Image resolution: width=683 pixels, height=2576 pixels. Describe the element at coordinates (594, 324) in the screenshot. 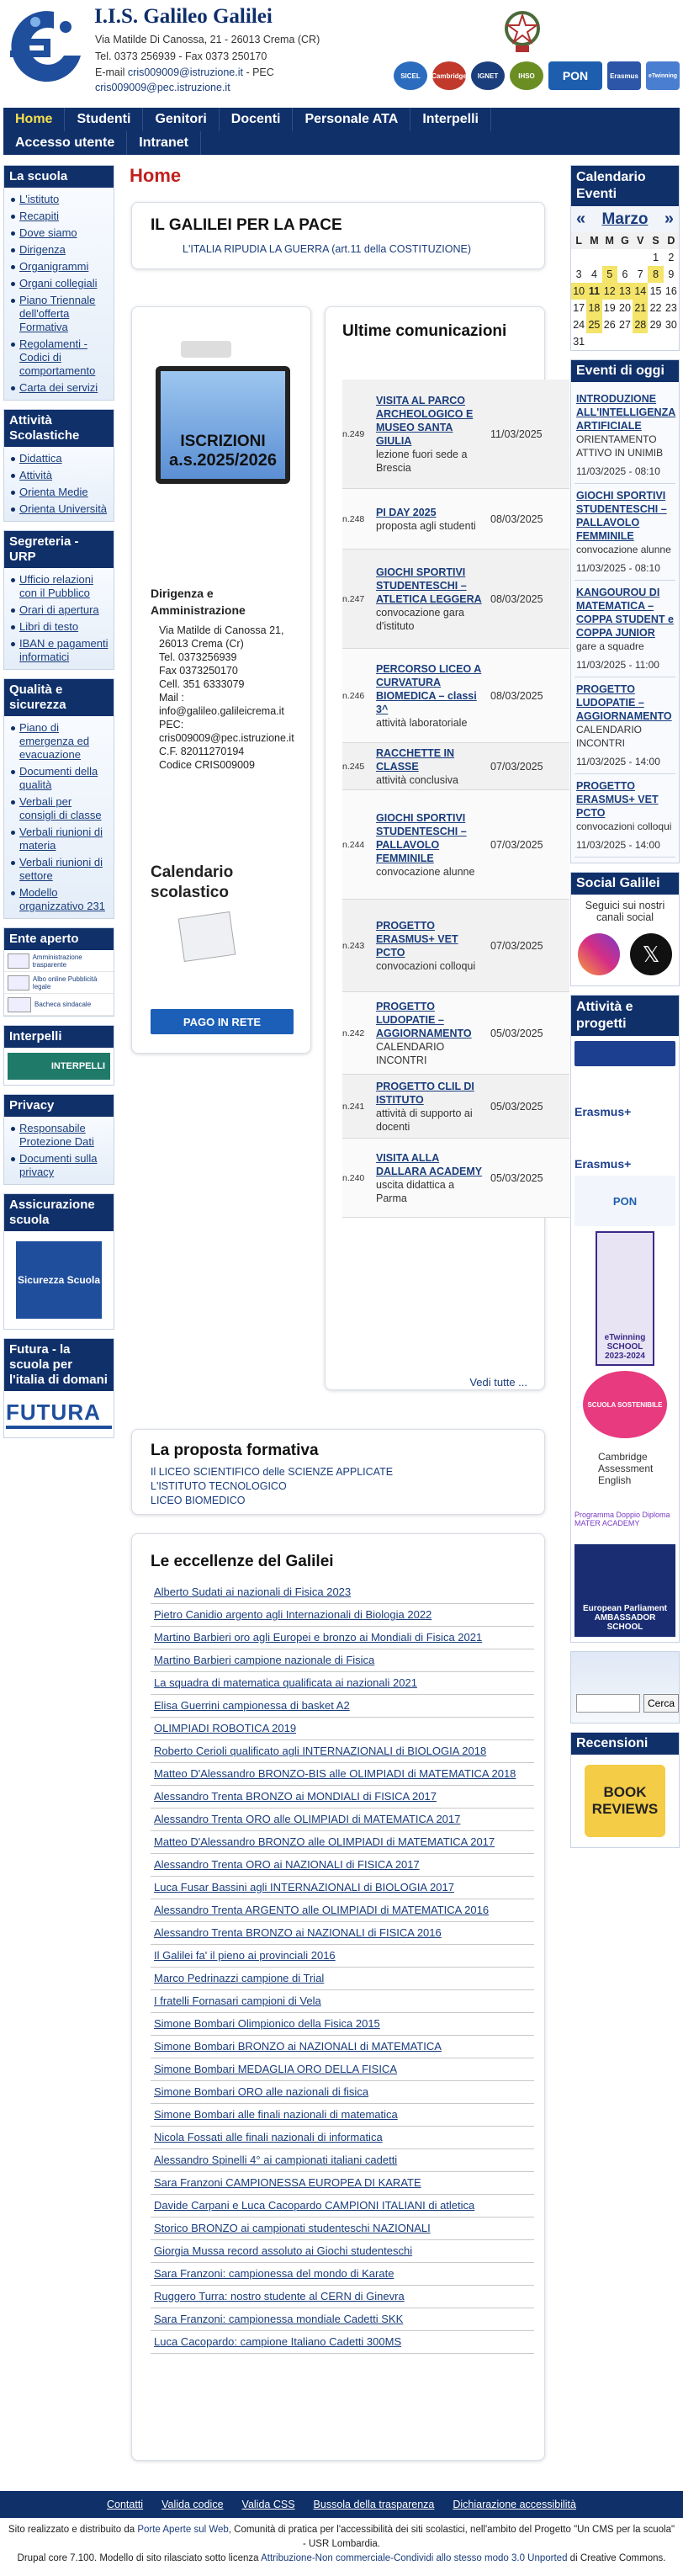

I see `calendar-day: 25` at that location.